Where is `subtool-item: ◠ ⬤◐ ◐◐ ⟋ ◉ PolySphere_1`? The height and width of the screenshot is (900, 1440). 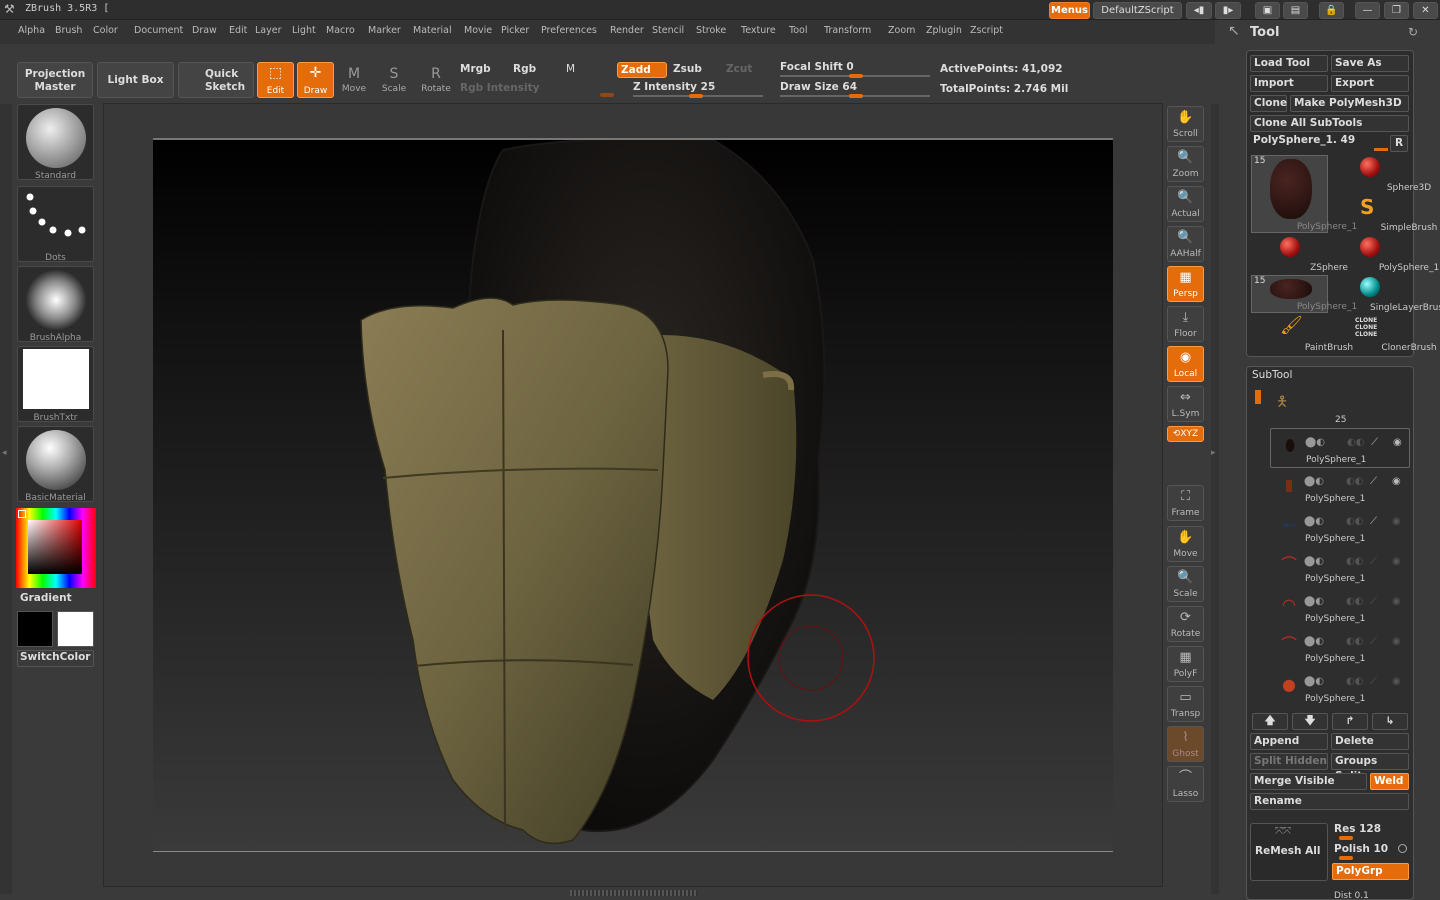 subtool-item: ◠ ⬤◐ ◐◐ ⟋ ◉ PolySphere_1 is located at coordinates (1340, 608).